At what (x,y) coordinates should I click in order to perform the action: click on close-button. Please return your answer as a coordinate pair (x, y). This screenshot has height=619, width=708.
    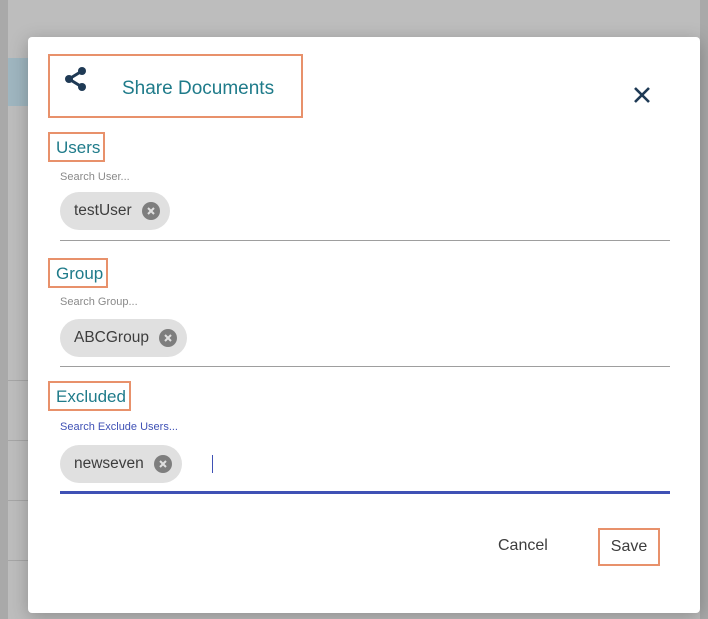
    Looking at the image, I should click on (642, 97).